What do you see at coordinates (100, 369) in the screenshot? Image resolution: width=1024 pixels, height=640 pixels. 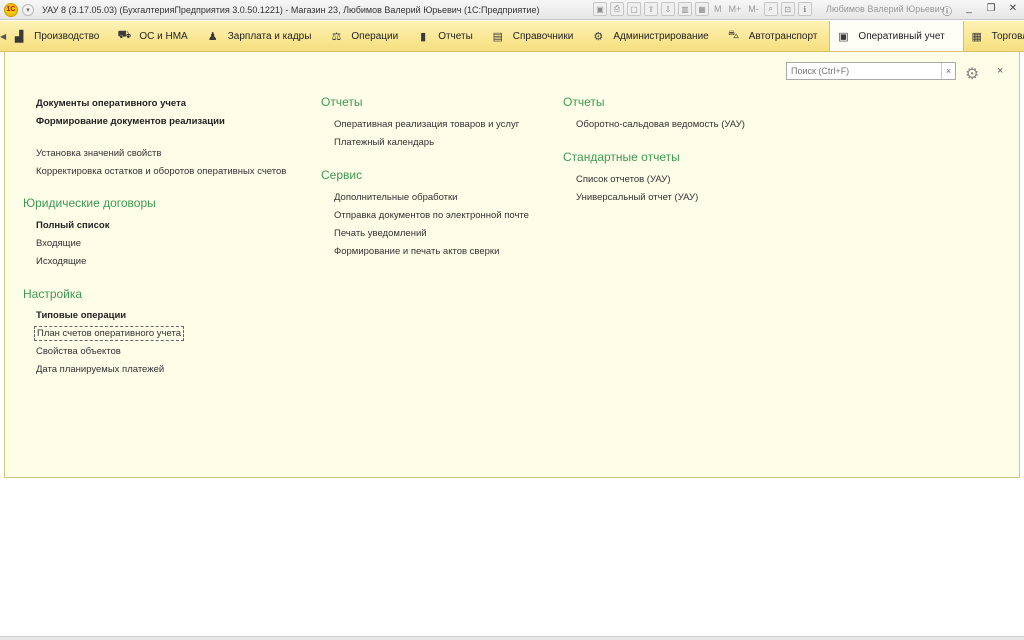 I see `link-planned-payment-date: Дата планируемых платежей` at bounding box center [100, 369].